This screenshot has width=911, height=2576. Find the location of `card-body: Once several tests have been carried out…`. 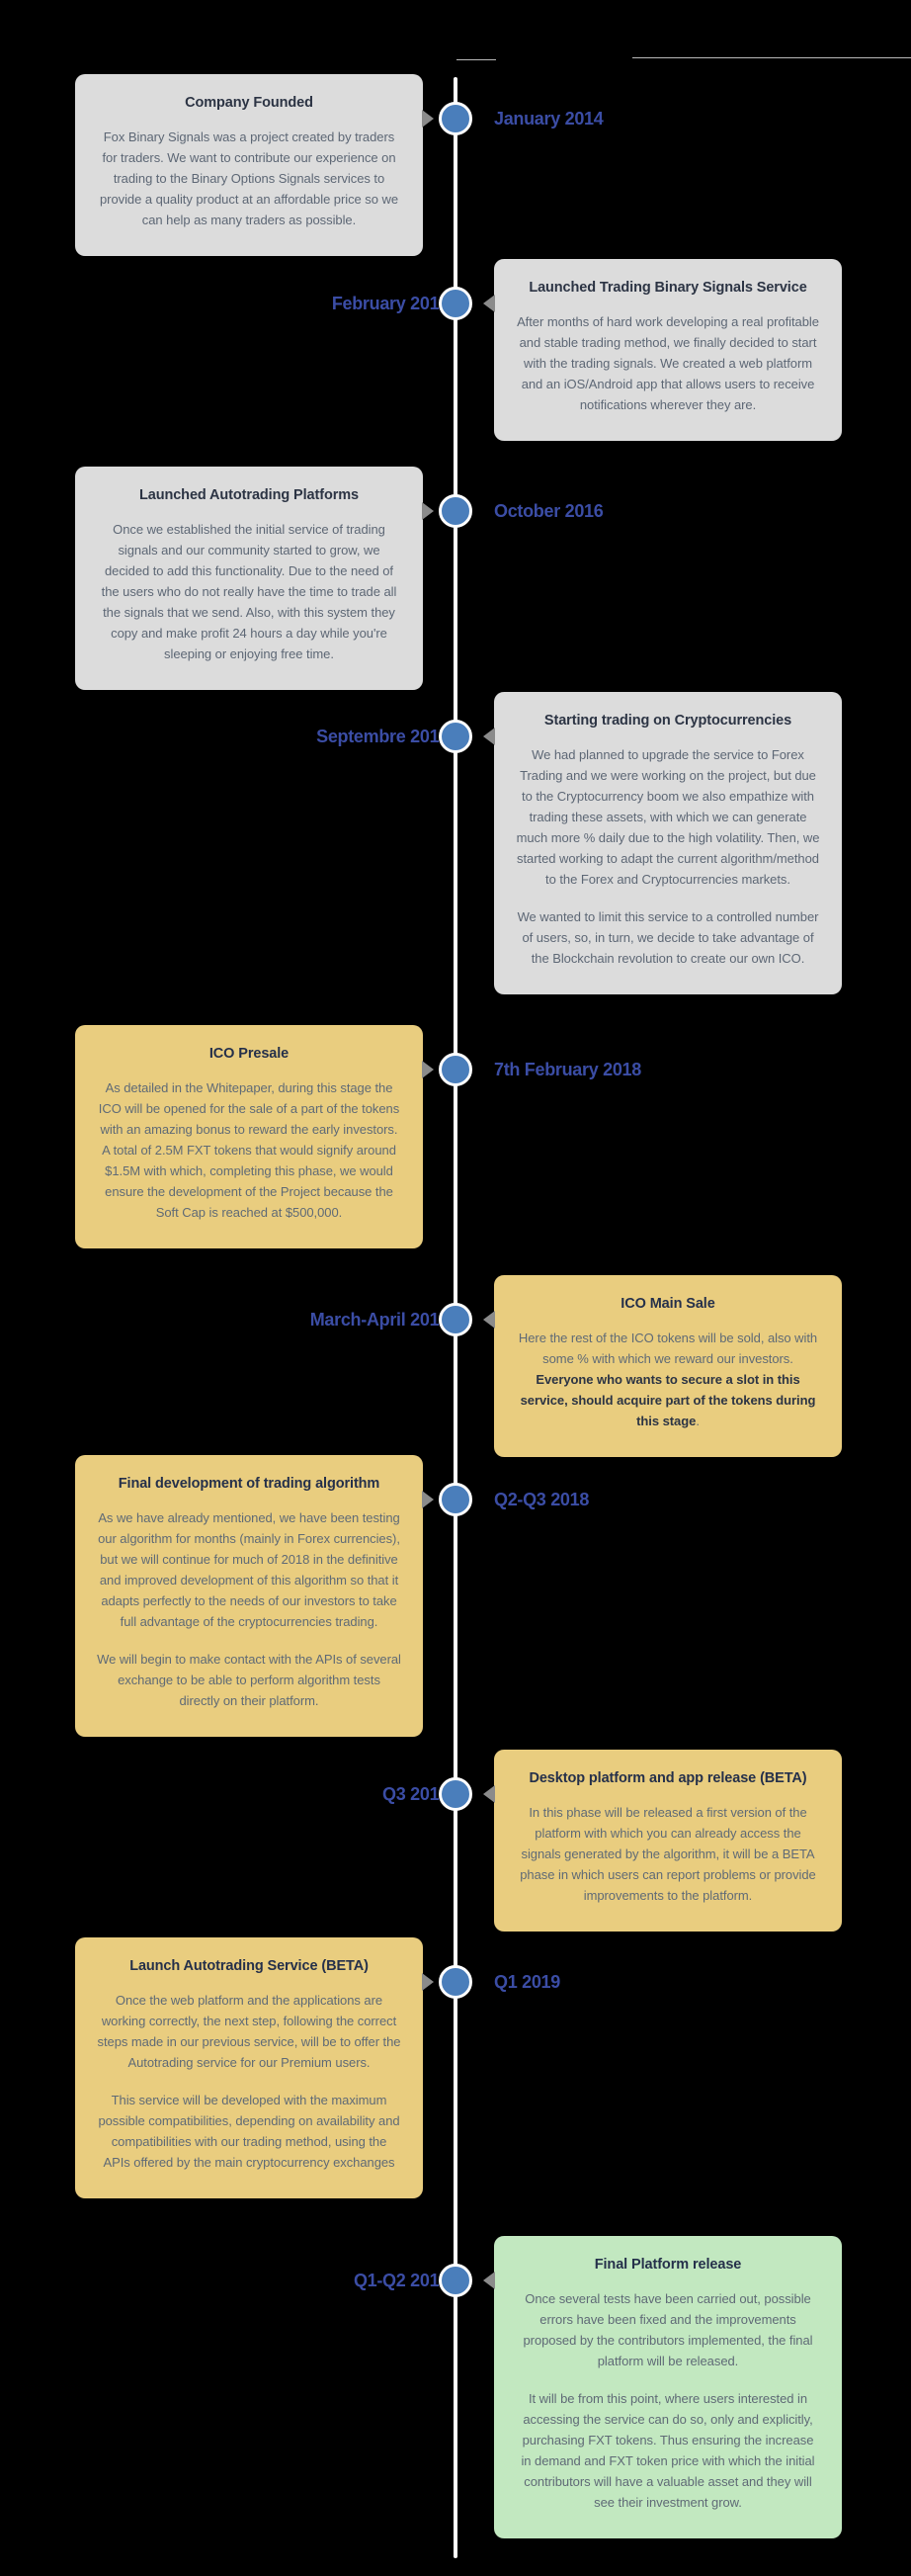

card-body: Once several tests have been carried out… is located at coordinates (668, 2400).